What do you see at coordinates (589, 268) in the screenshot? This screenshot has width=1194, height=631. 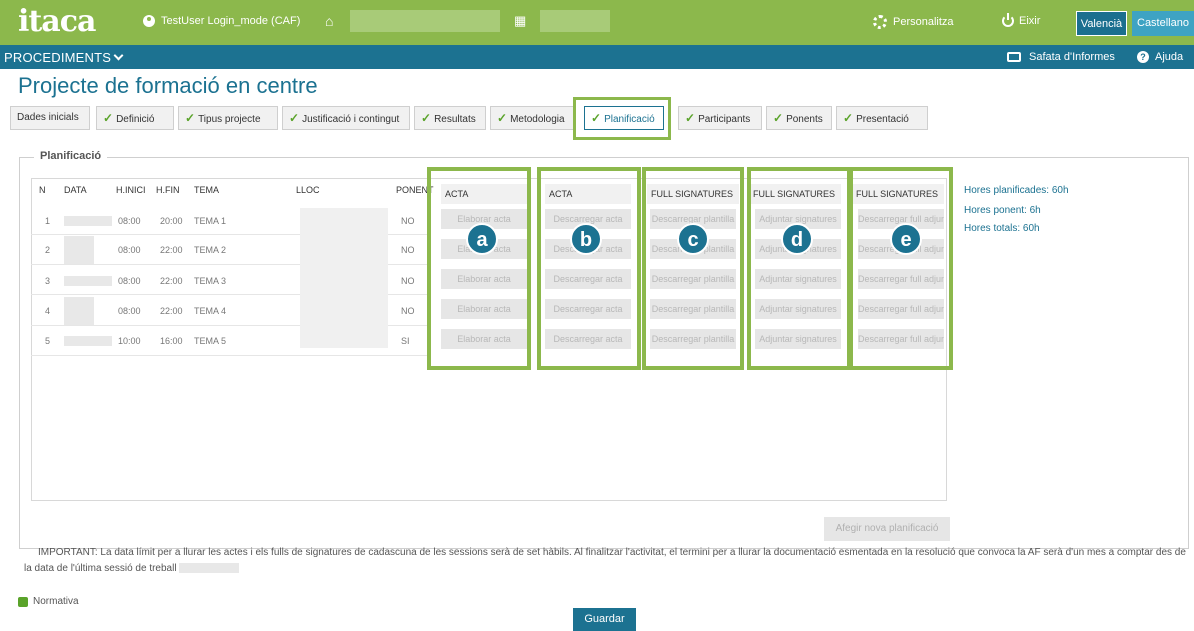 I see `highlight-column-b` at bounding box center [589, 268].